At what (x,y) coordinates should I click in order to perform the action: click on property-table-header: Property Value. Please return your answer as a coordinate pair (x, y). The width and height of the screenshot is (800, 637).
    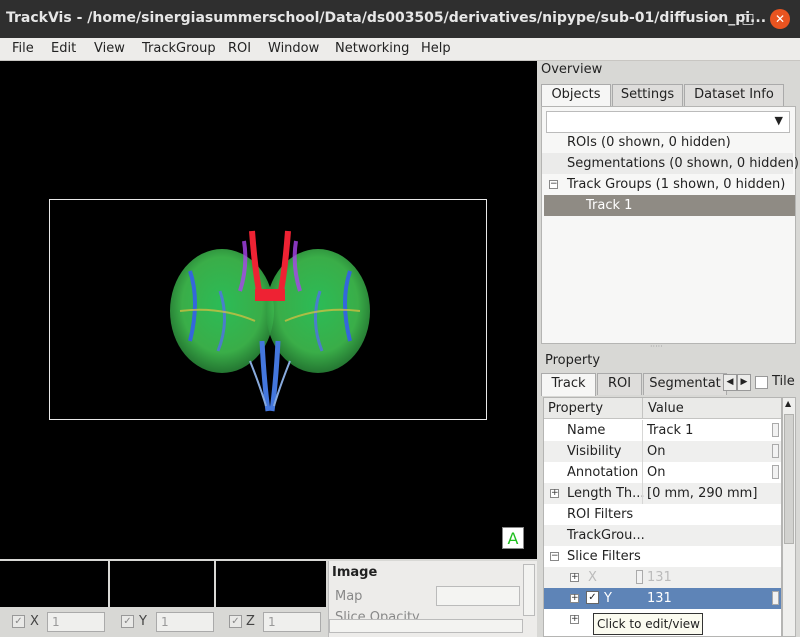
    Looking at the image, I should click on (662, 408).